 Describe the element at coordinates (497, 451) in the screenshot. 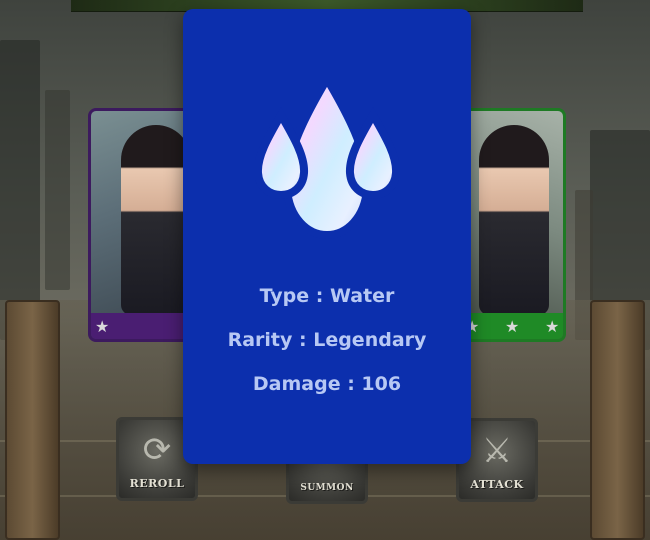

I see `attack-icon: ⚔` at that location.